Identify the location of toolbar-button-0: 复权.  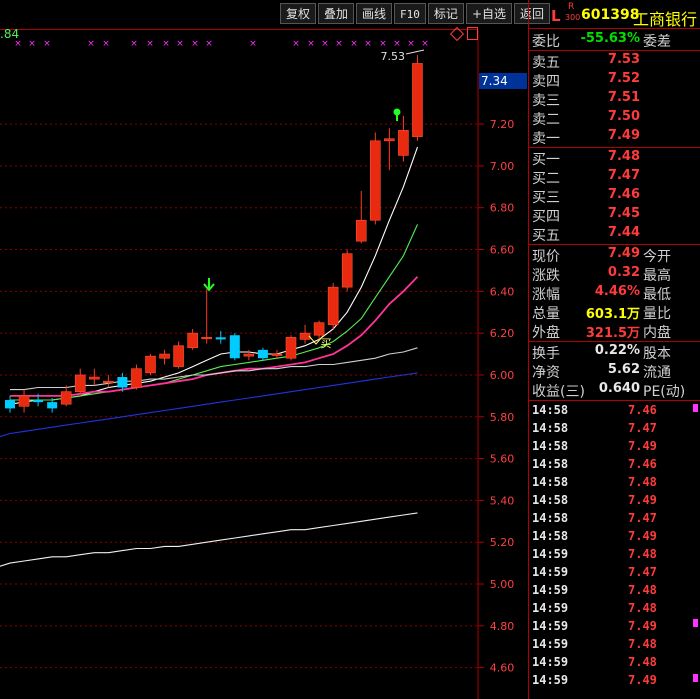
(298, 13).